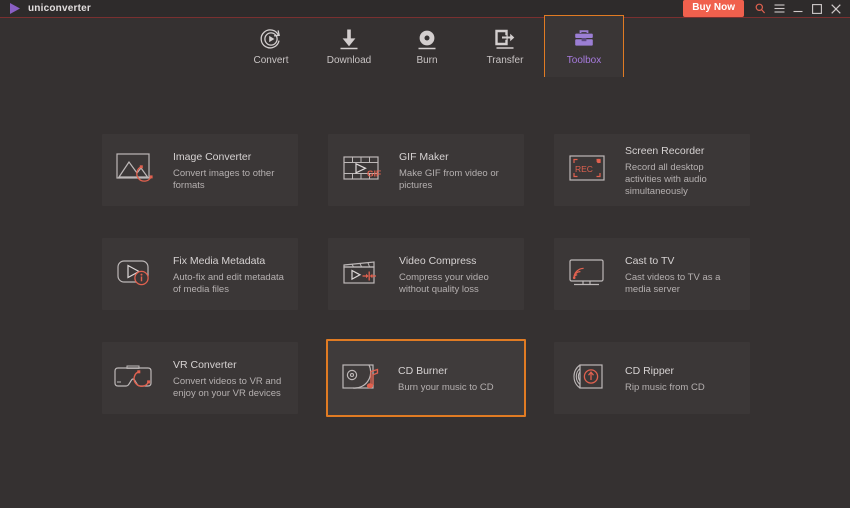 The width and height of the screenshot is (850, 508). What do you see at coordinates (205, 364) in the screenshot?
I see `card-title: VR Converter` at bounding box center [205, 364].